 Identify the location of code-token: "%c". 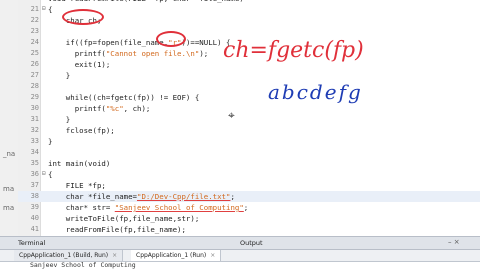
(114, 108).